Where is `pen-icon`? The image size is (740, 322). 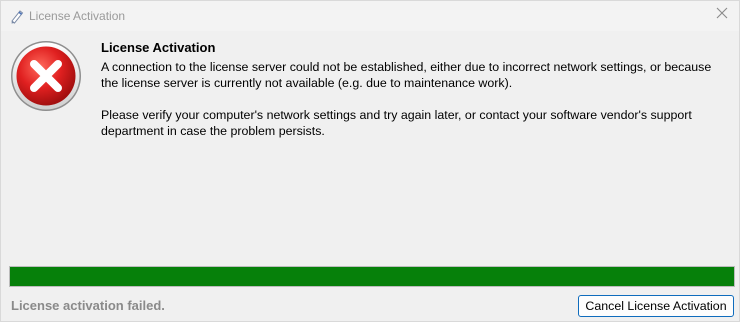 pen-icon is located at coordinates (17, 16).